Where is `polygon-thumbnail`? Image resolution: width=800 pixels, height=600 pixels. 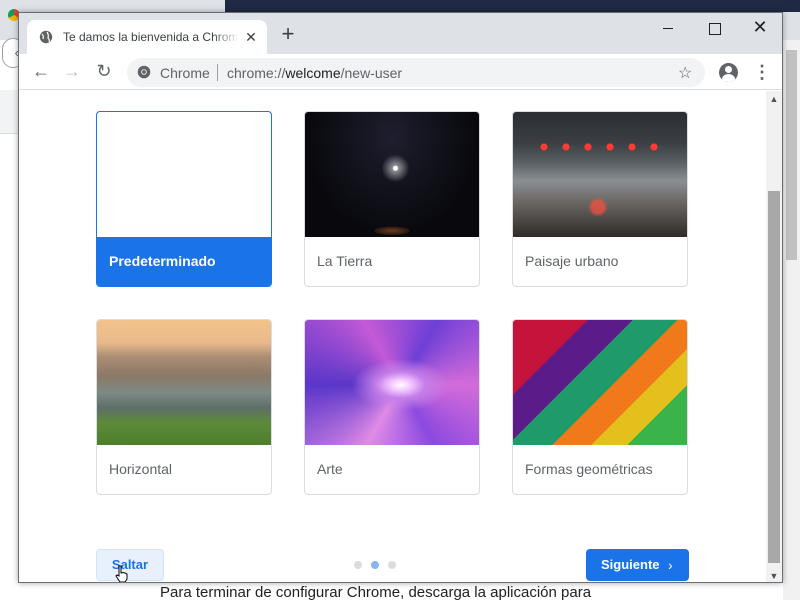
polygon-thumbnail is located at coordinates (600, 382).